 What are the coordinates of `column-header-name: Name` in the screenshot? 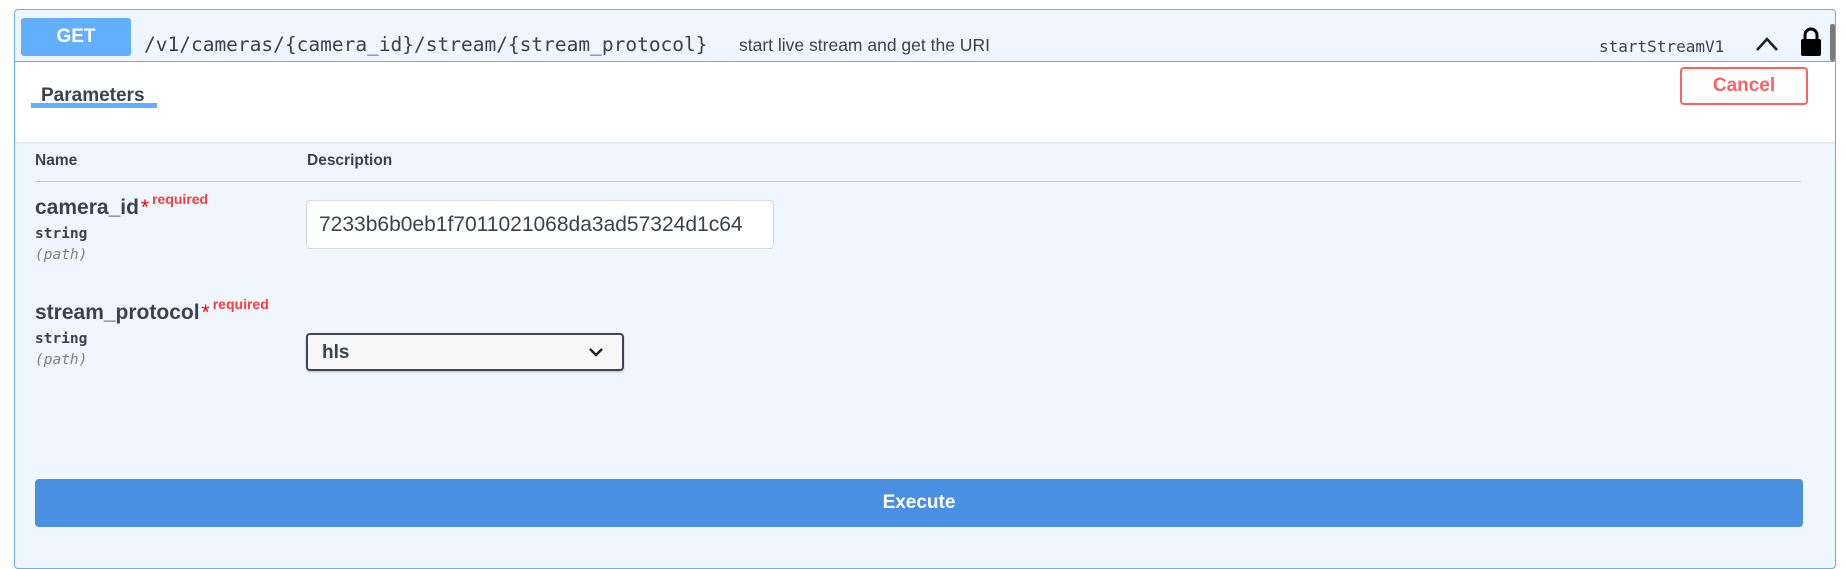 It's located at (56, 160).